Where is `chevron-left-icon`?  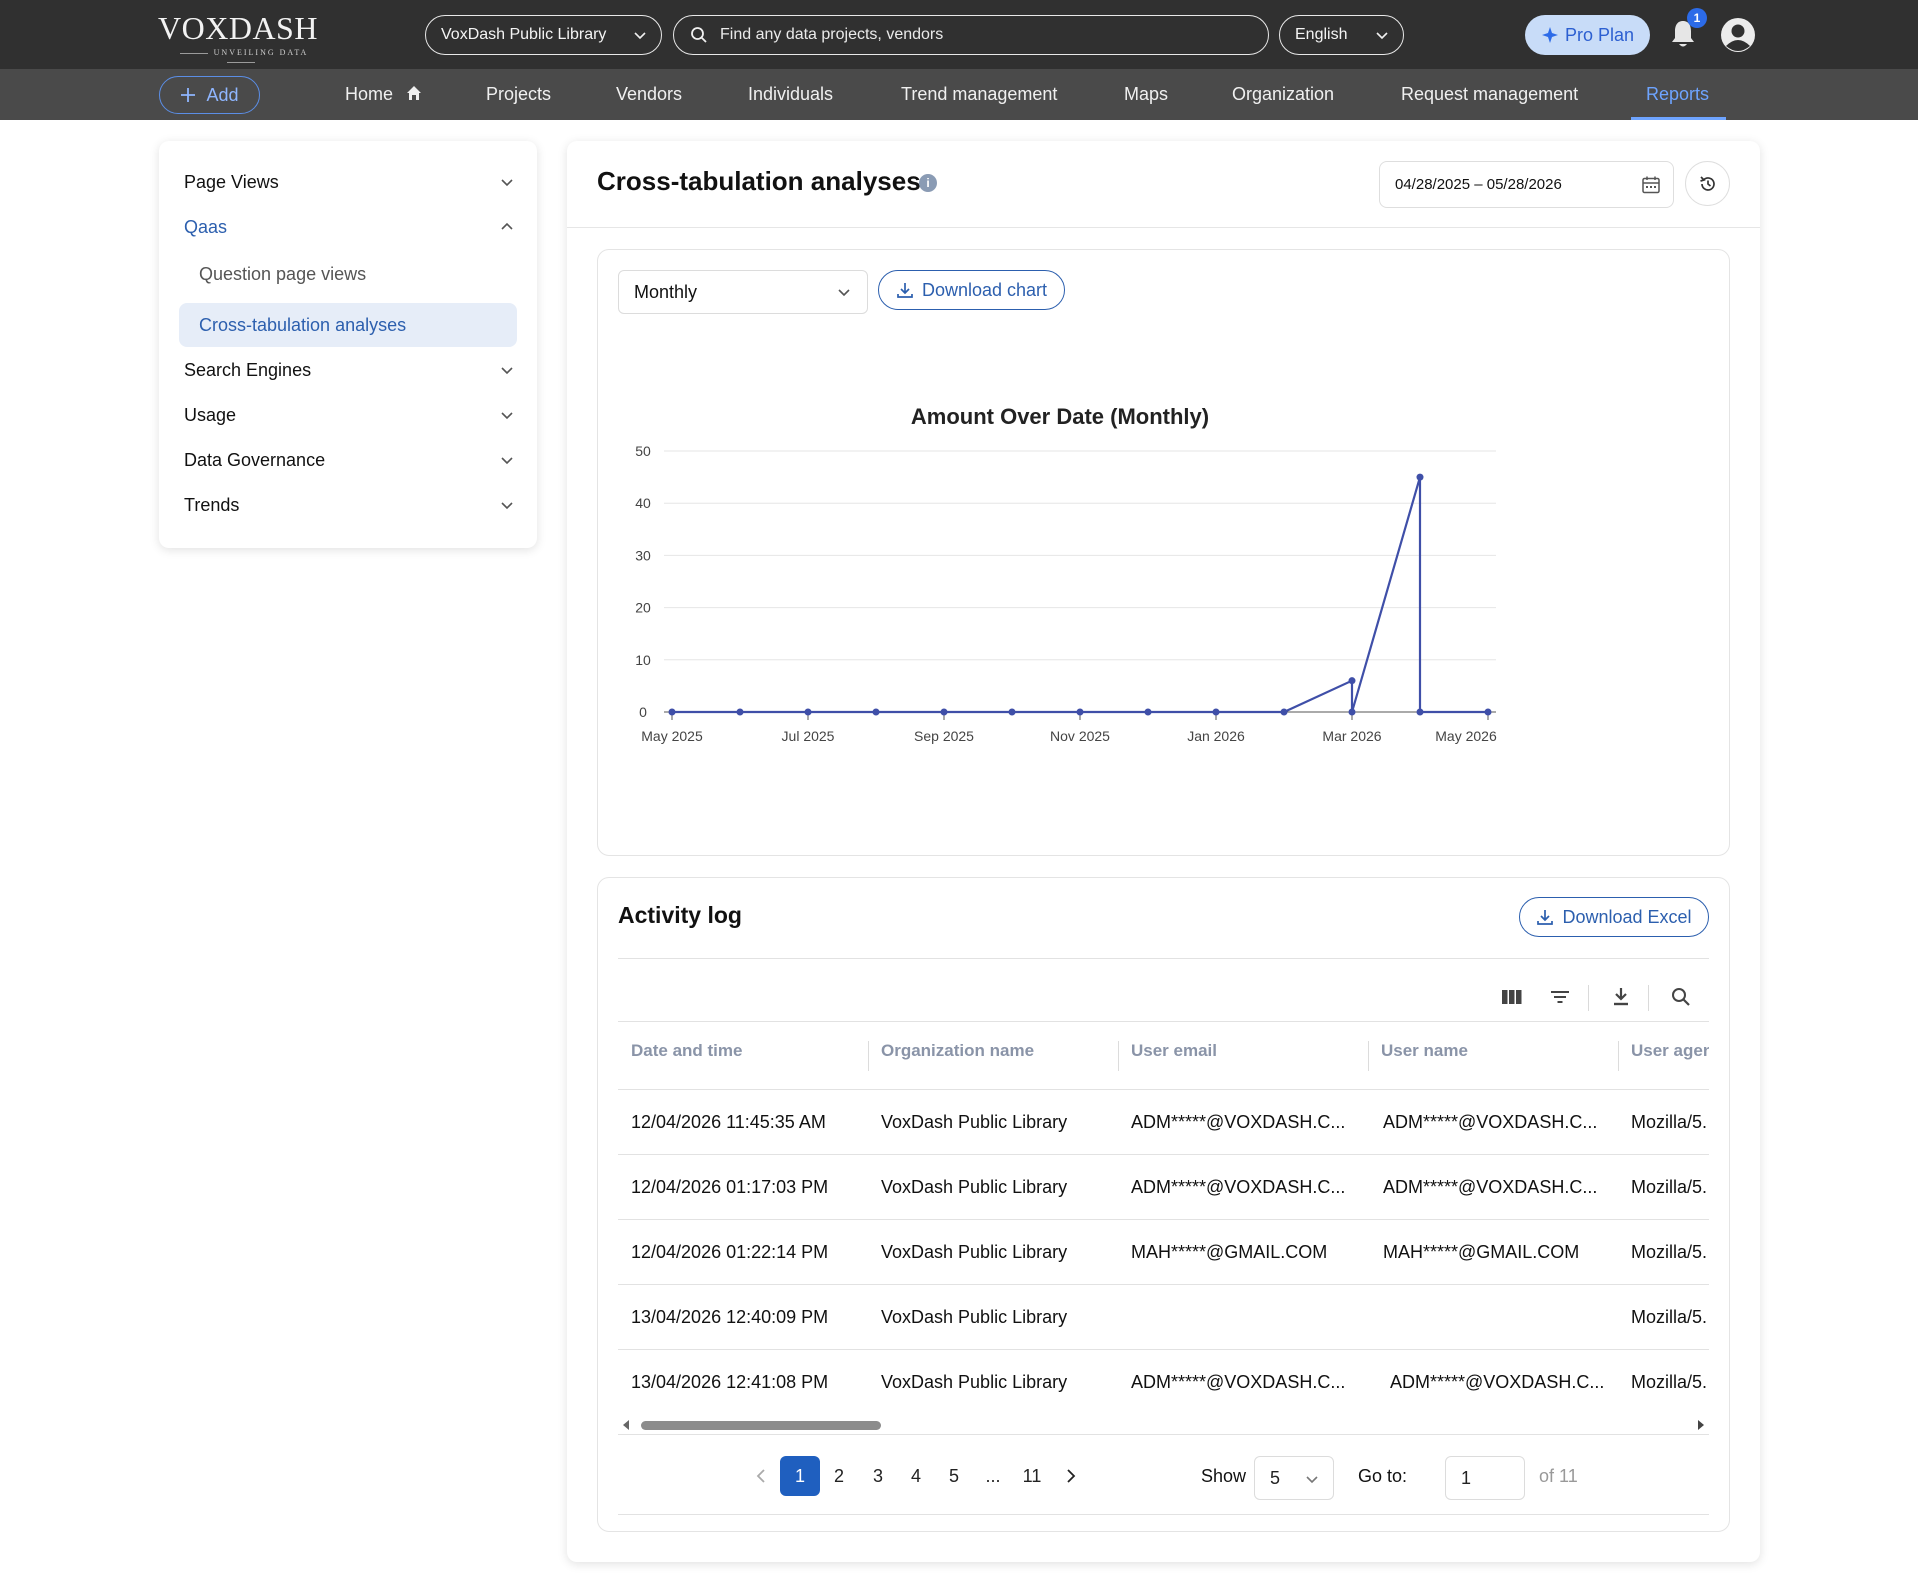 chevron-left-icon is located at coordinates (760, 1476).